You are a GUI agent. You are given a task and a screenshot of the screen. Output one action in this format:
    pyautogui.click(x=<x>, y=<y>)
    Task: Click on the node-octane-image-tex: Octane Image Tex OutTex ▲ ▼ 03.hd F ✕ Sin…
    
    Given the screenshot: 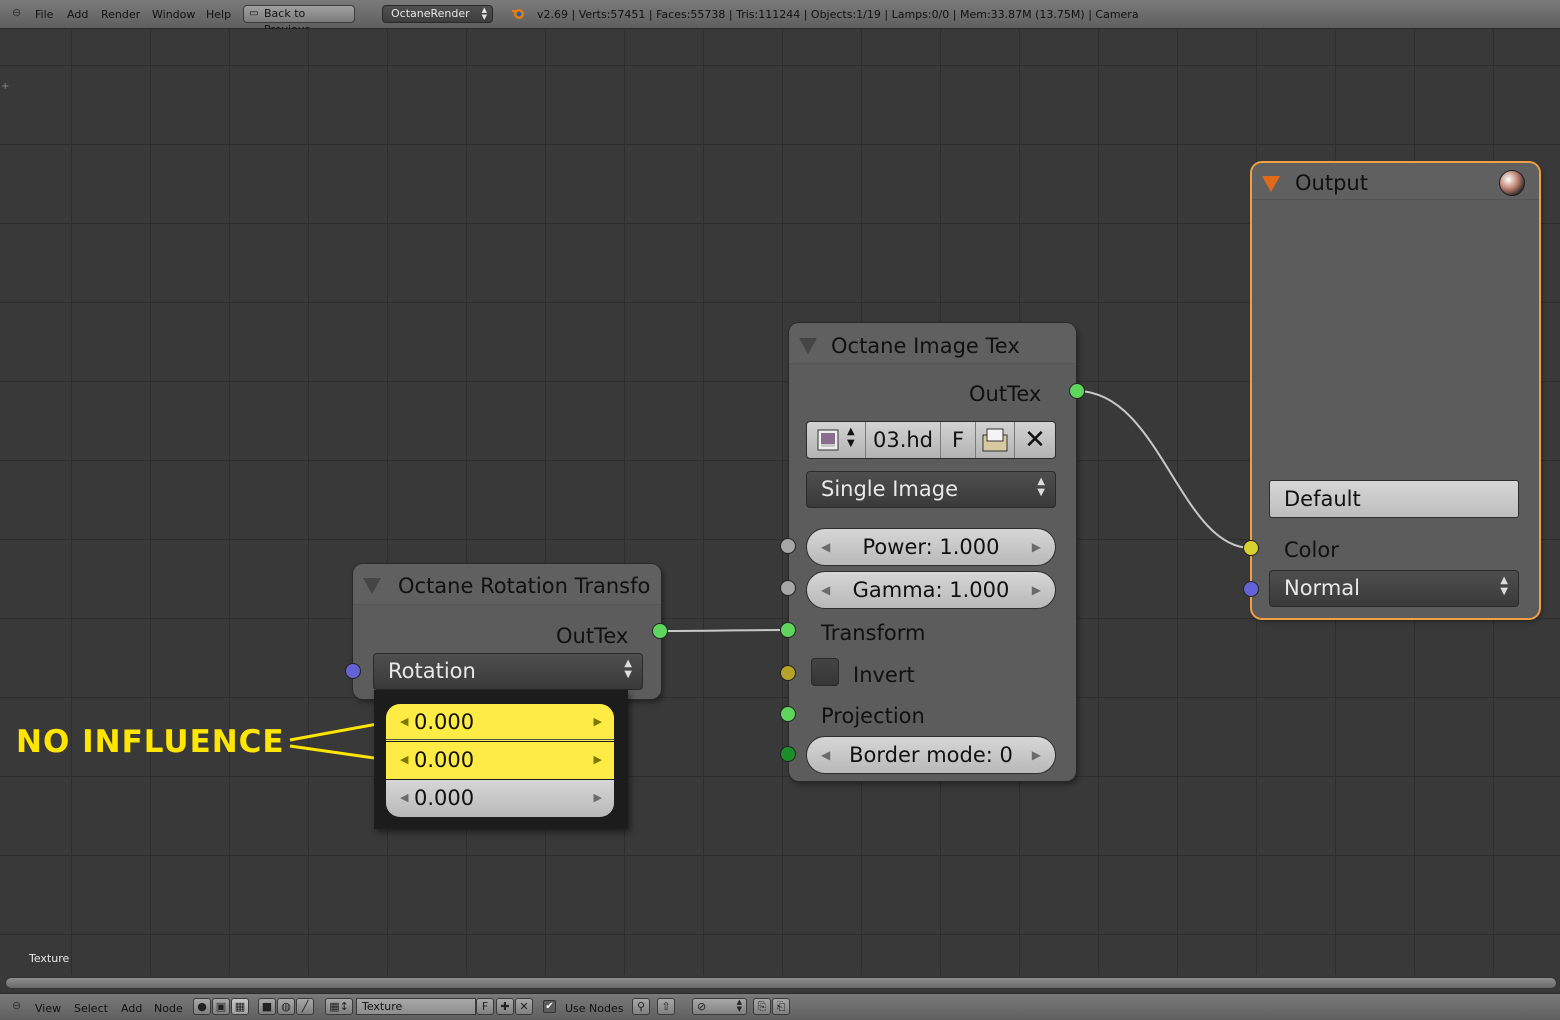 What is the action you would take?
    pyautogui.click(x=932, y=552)
    